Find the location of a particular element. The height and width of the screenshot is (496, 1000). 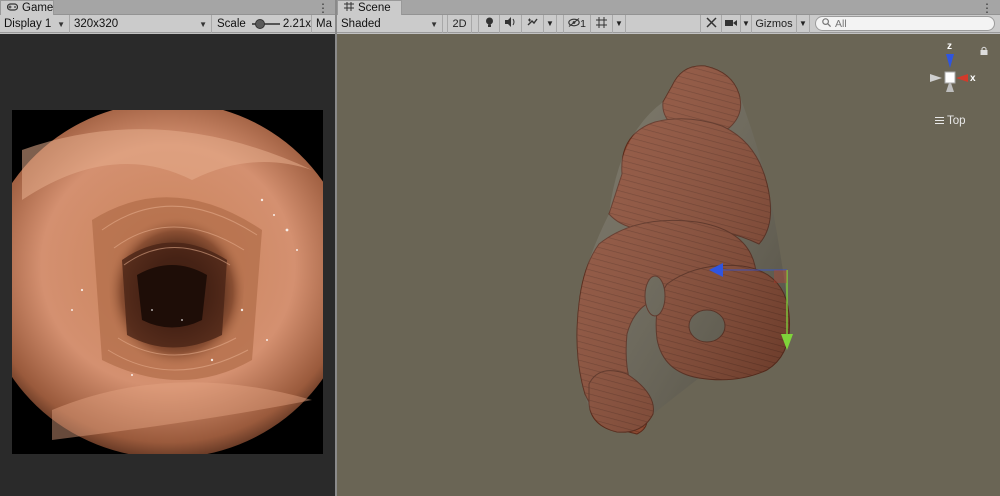

tab-game: Game is located at coordinates (27, 7).